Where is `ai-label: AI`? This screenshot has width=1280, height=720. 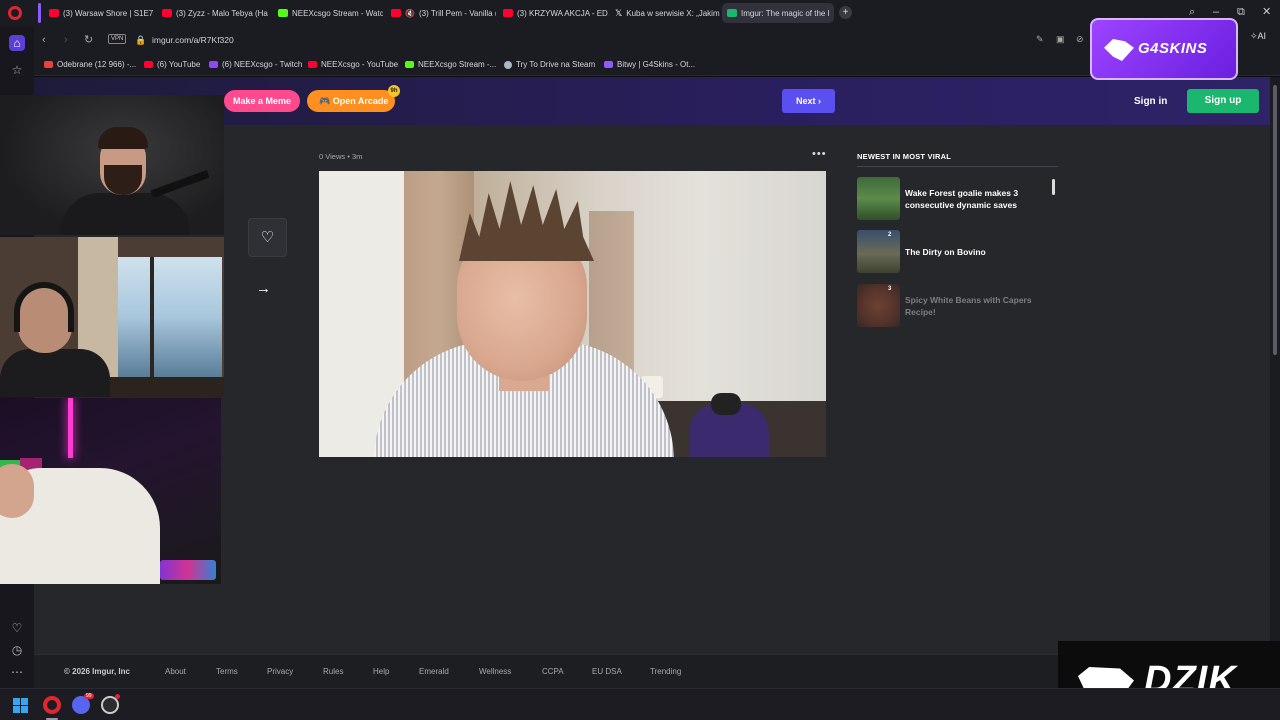 ai-label: AI is located at coordinates (1262, 36).